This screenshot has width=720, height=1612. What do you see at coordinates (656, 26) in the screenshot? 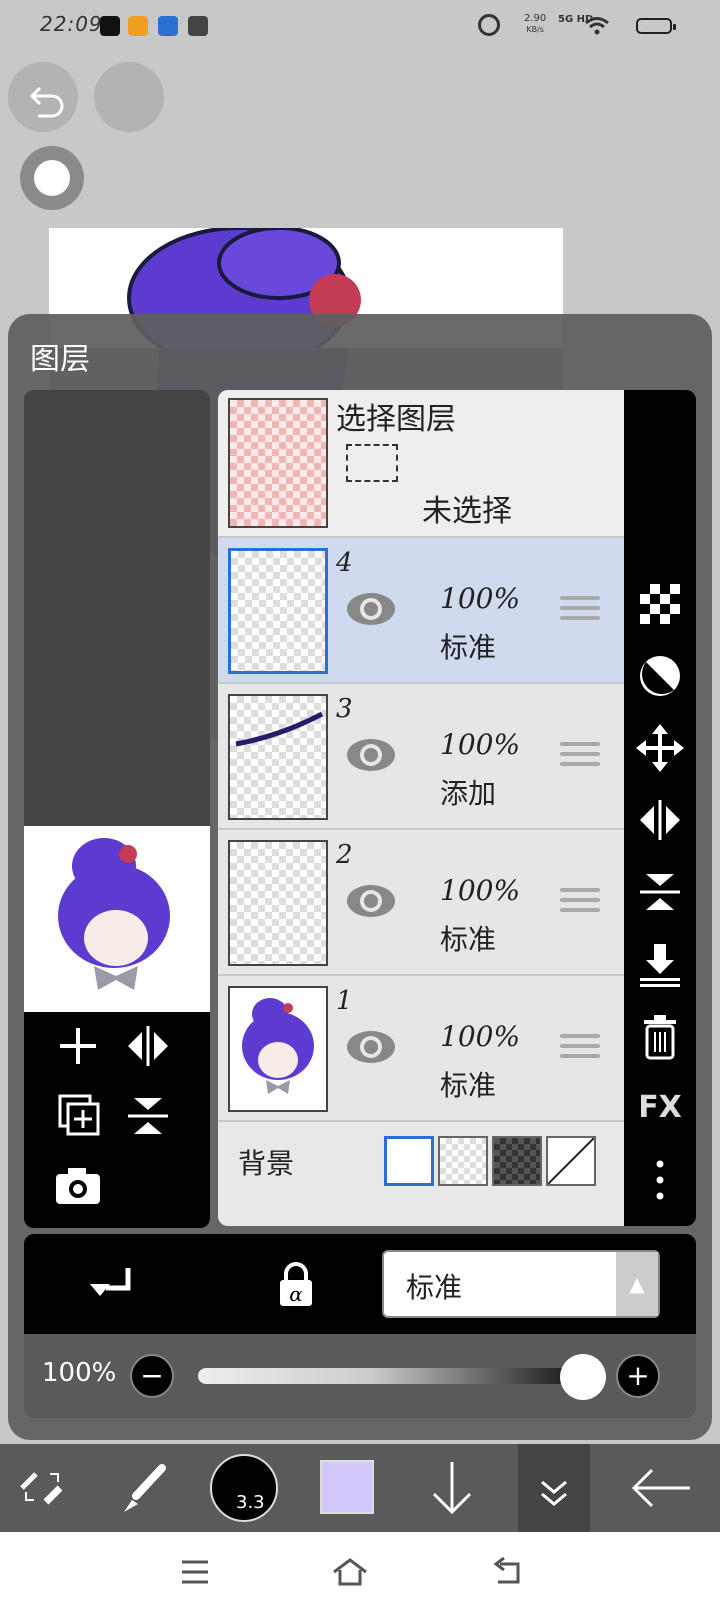
I see `battery-icon` at bounding box center [656, 26].